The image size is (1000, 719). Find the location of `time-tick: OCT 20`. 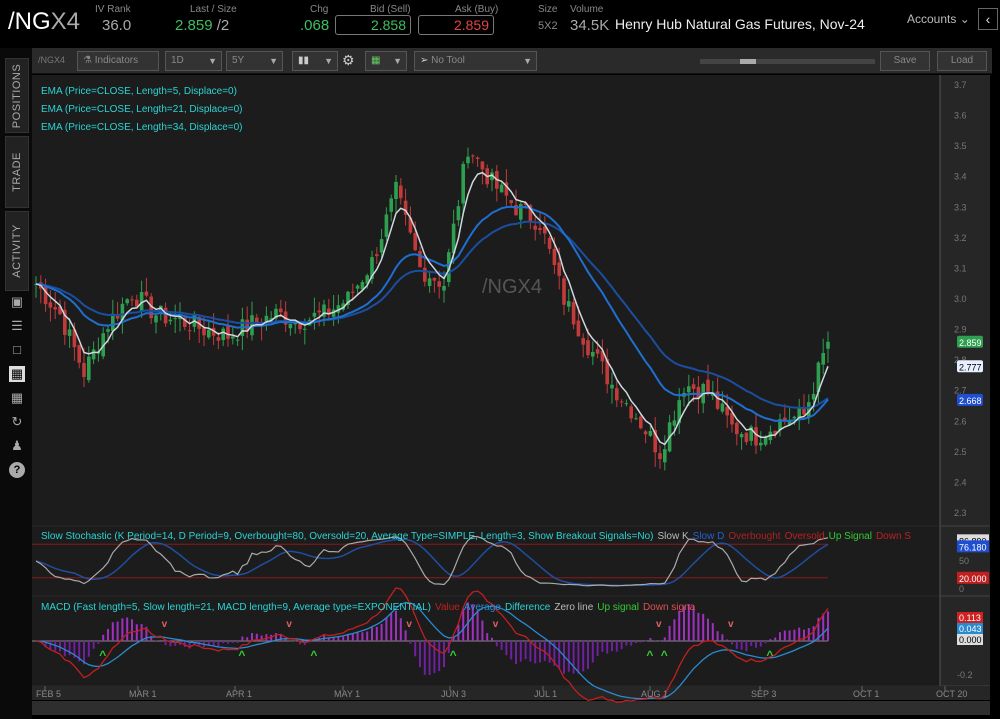

time-tick: OCT 20 is located at coordinates (951, 694).